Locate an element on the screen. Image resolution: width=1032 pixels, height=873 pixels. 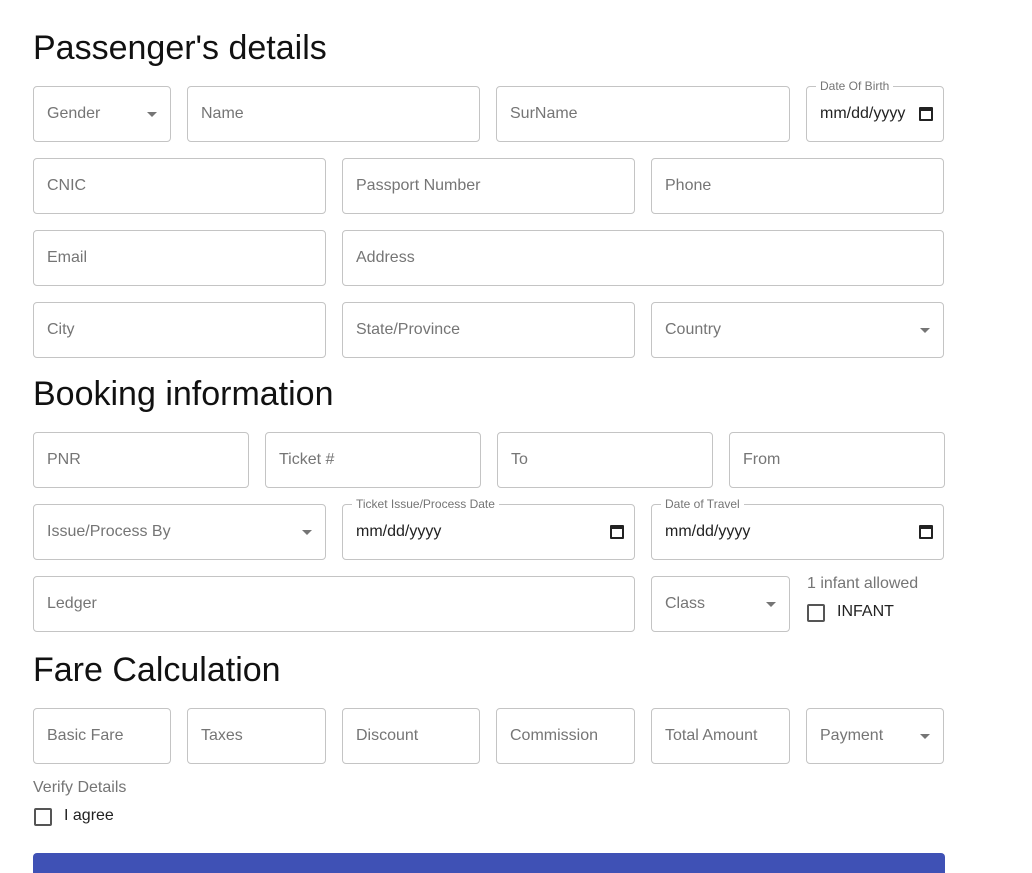
name-placeholder: Name is located at coordinates (222, 113).